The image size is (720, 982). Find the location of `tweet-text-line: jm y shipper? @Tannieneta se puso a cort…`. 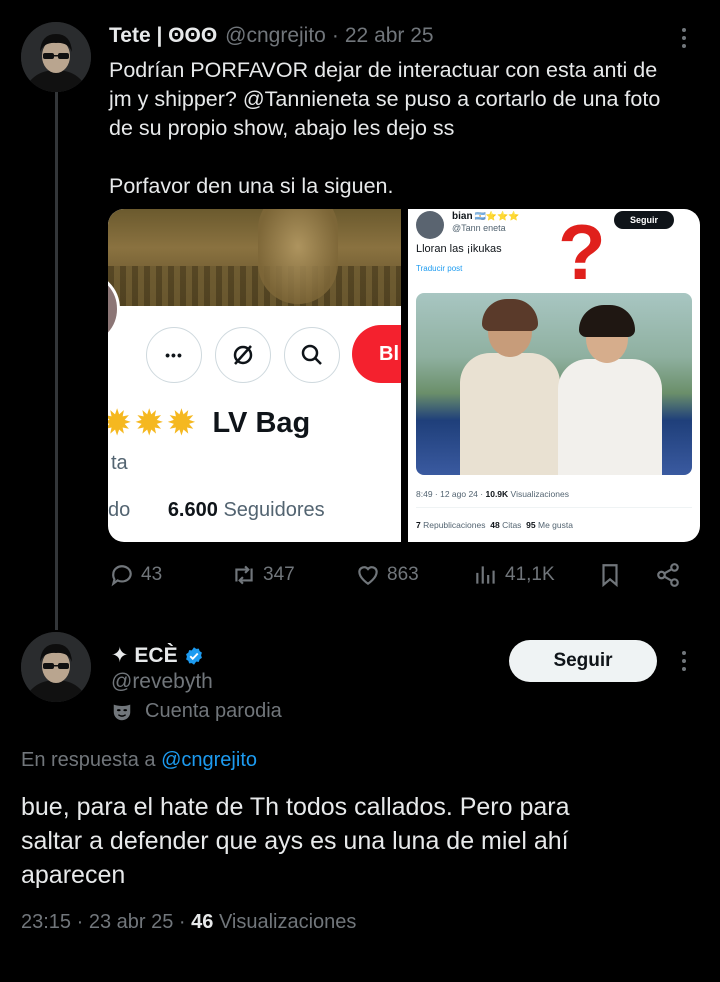

tweet-text-line: jm y shipper? @Tannieneta se puso a cort… is located at coordinates (385, 99).